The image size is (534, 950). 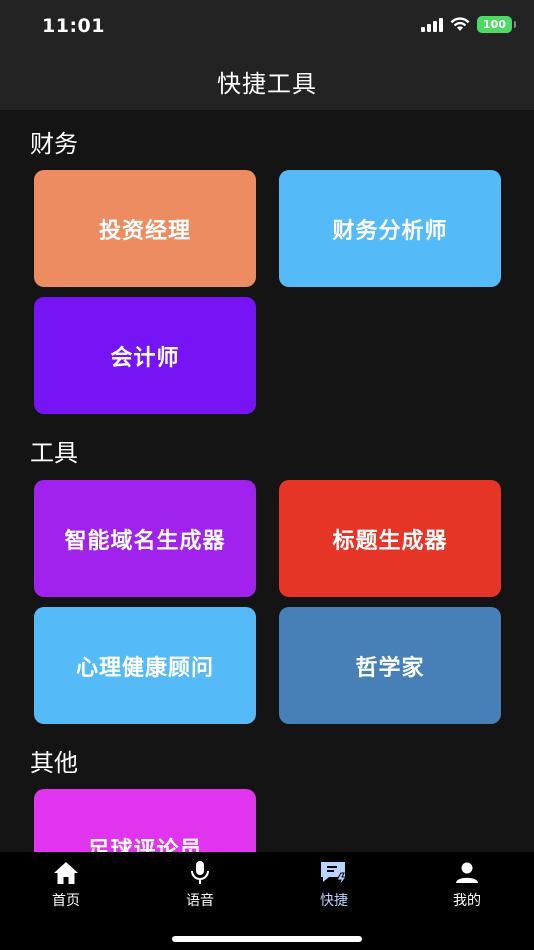 I want to click on page-title: 快捷工具, so click(x=267, y=84).